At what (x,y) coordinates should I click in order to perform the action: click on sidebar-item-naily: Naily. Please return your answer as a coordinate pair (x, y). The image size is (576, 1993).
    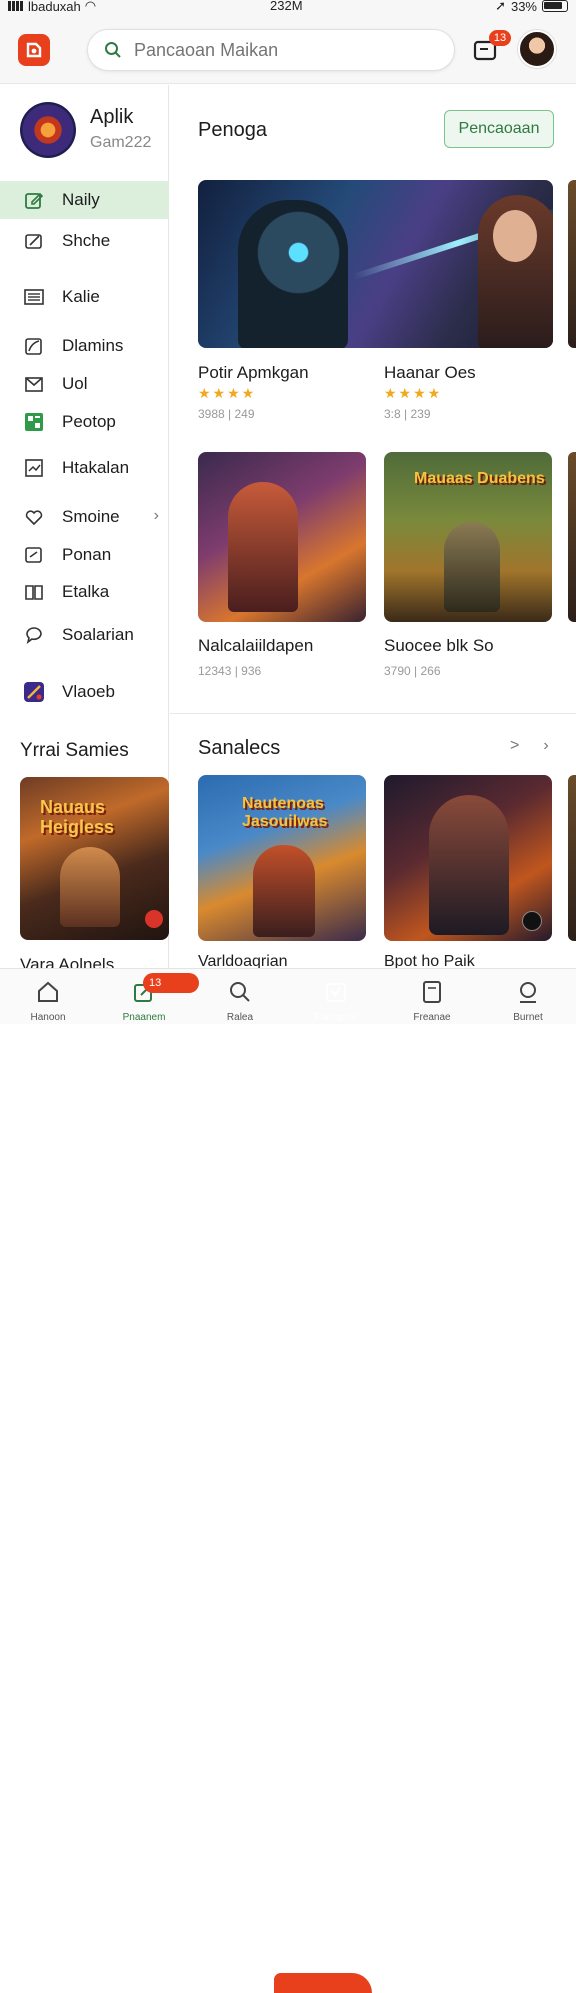
    Looking at the image, I should click on (84, 200).